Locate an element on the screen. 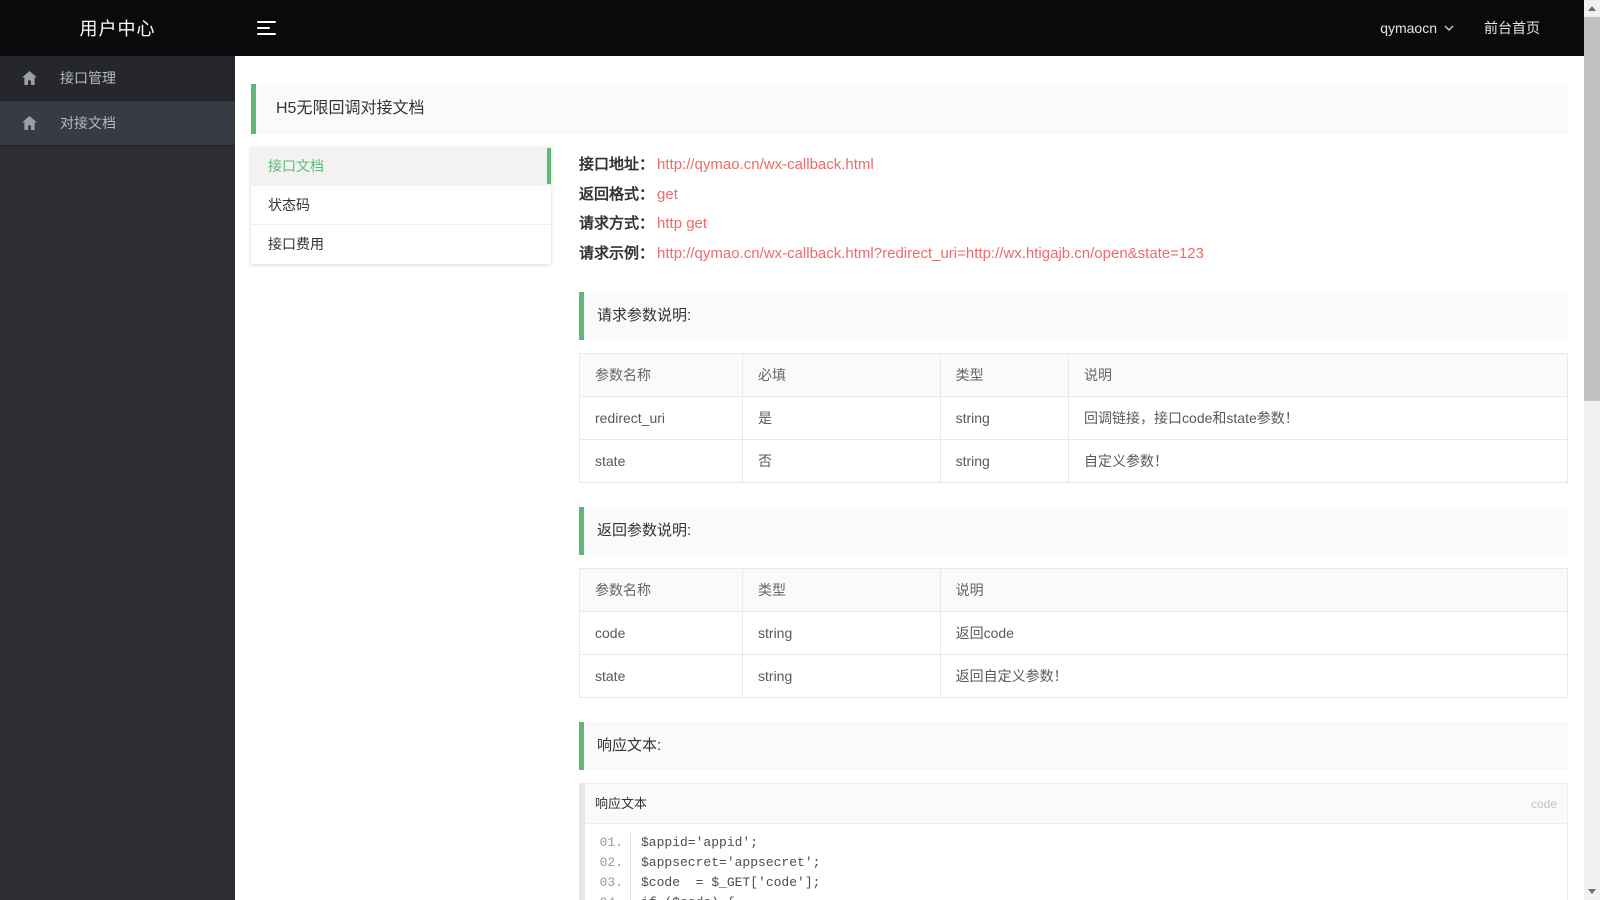 The image size is (1600, 900). cell-param-name: code is located at coordinates (661, 633).